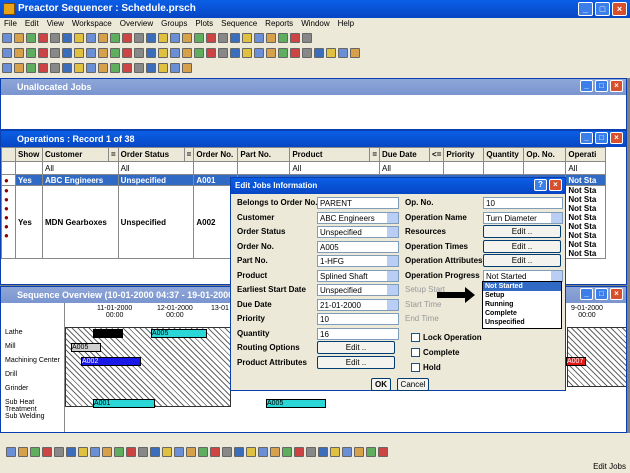 This screenshot has height=473, width=630. I want to click on field-input: Unspecified, so click(358, 232).